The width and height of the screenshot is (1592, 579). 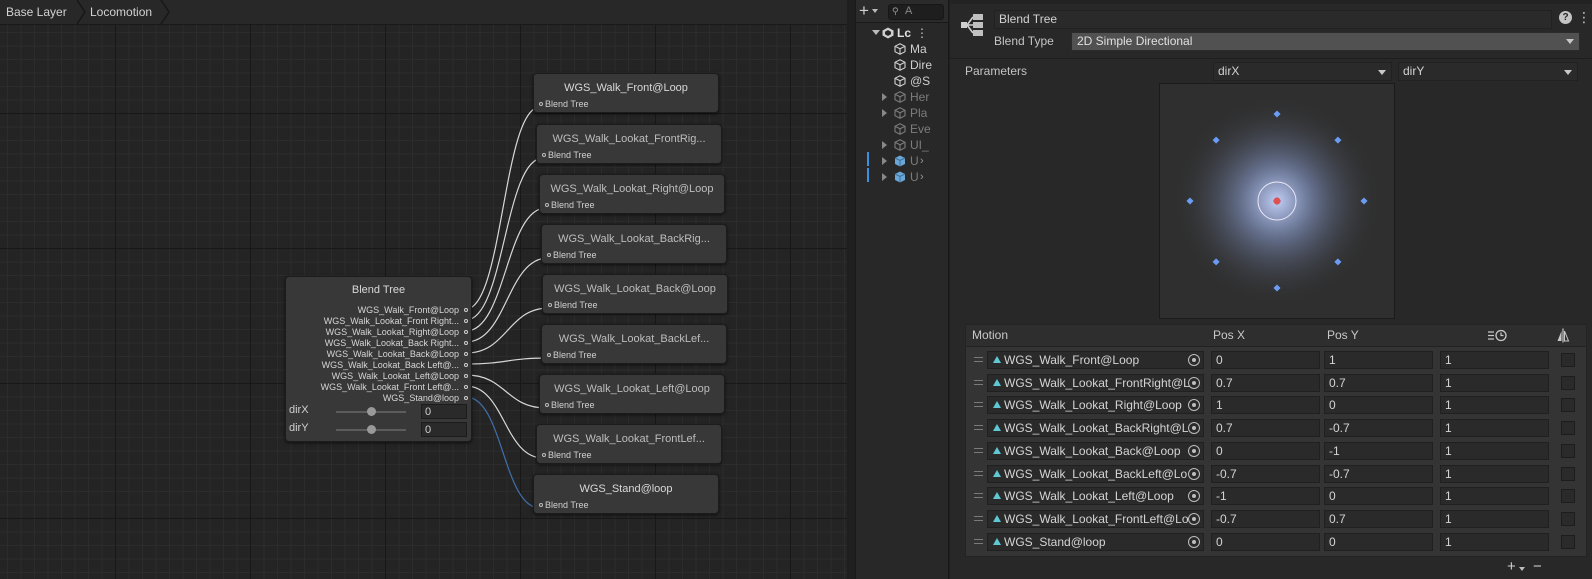 What do you see at coordinates (1273, 19) in the screenshot?
I see `blend-tree-name-input: Blend Tree` at bounding box center [1273, 19].